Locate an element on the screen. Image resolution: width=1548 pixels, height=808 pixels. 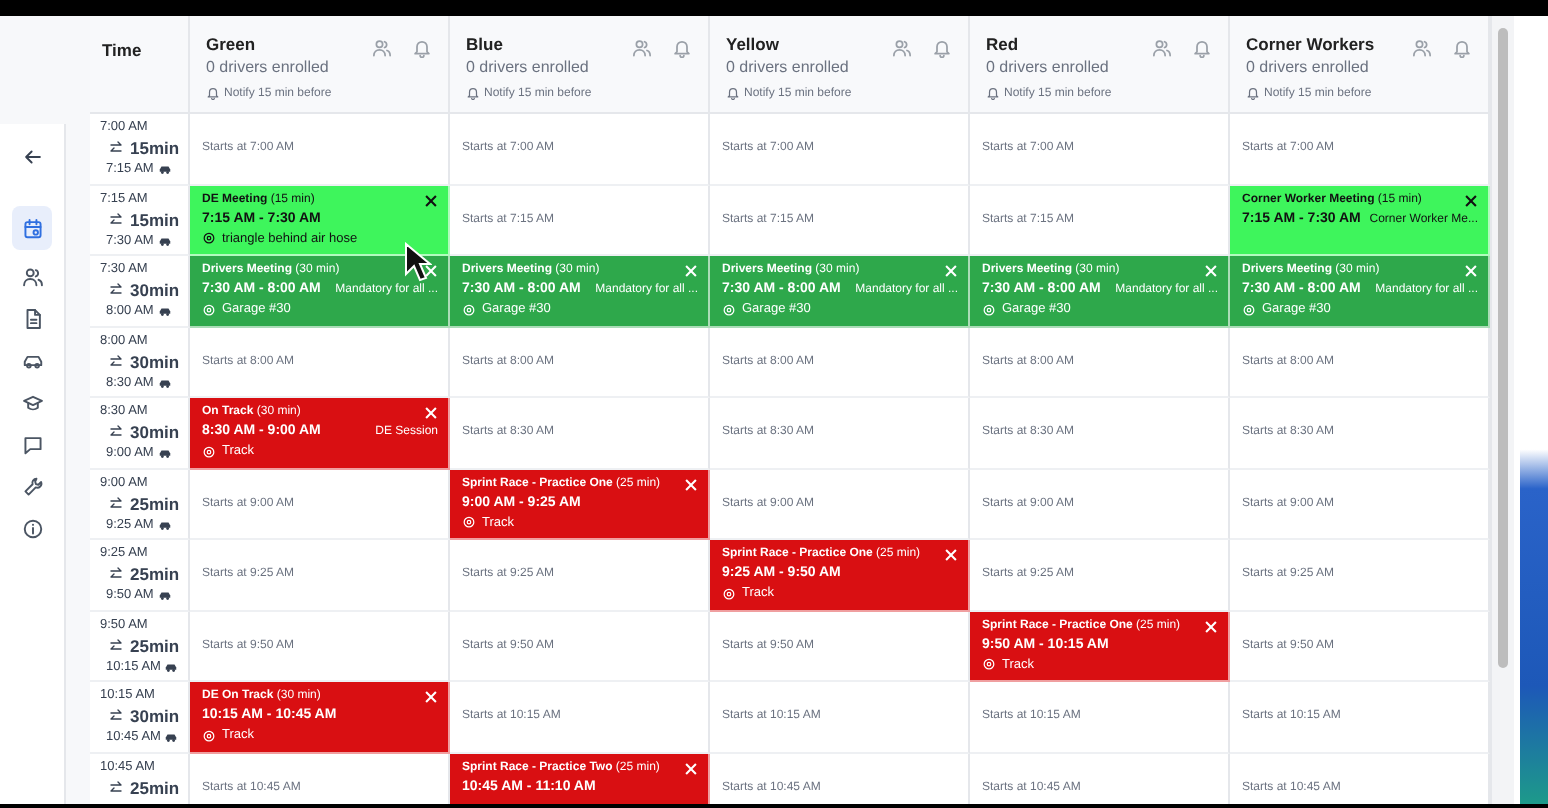
calendar-icon is located at coordinates (32, 228).